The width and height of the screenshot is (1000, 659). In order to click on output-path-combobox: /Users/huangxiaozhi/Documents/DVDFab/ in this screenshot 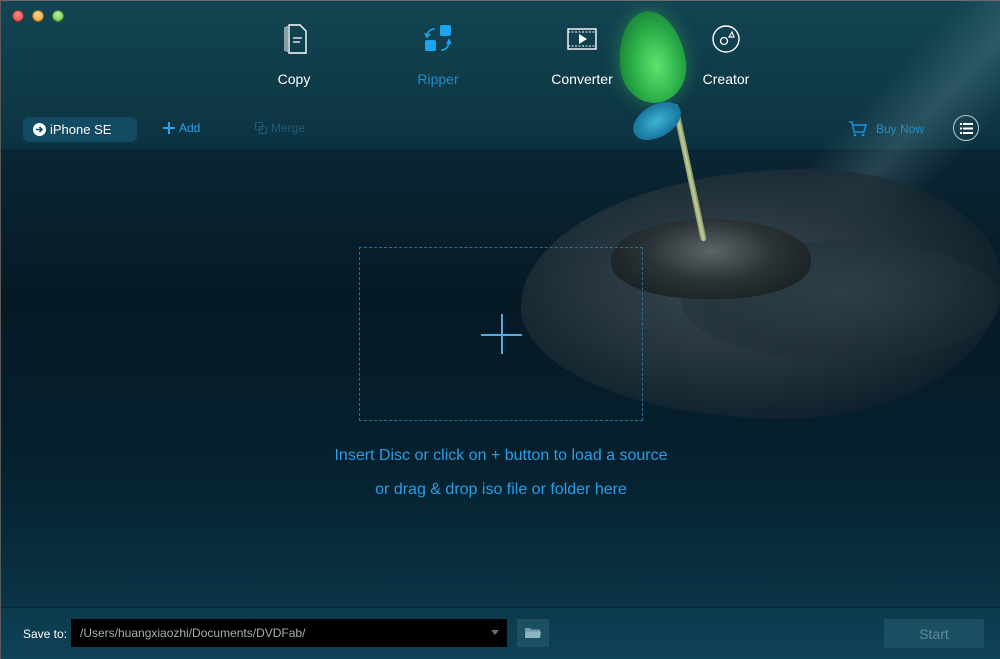, I will do `click(289, 633)`.